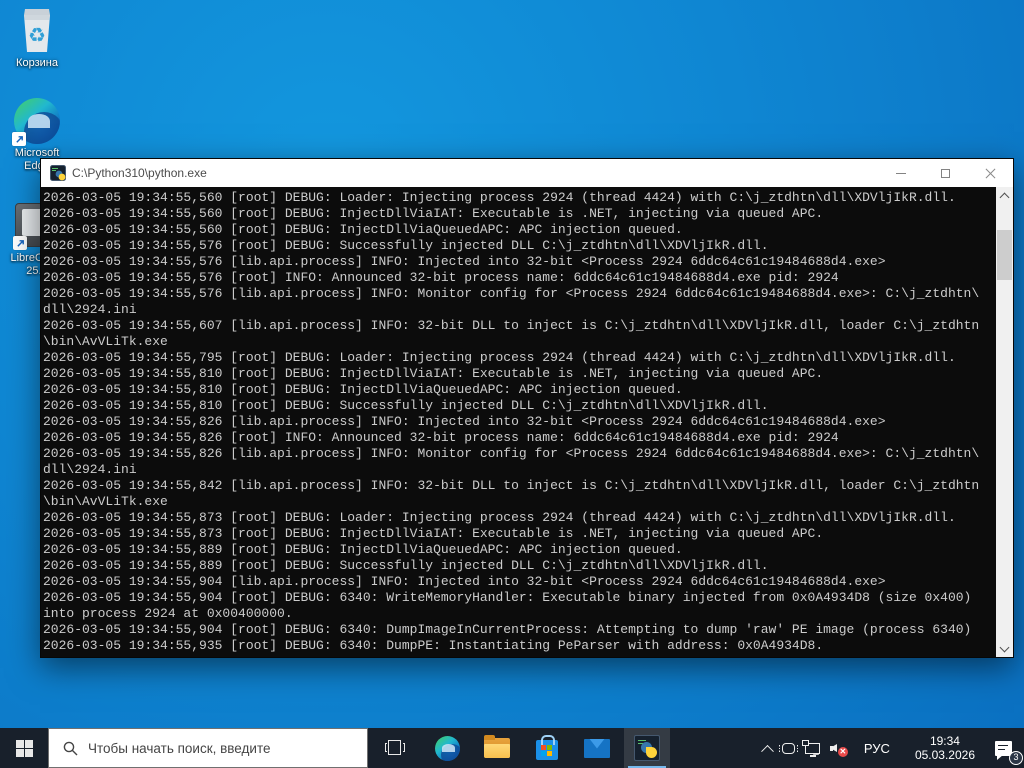  Describe the element at coordinates (842, 752) in the screenshot. I see `mute-badge-icon: ✕` at that location.